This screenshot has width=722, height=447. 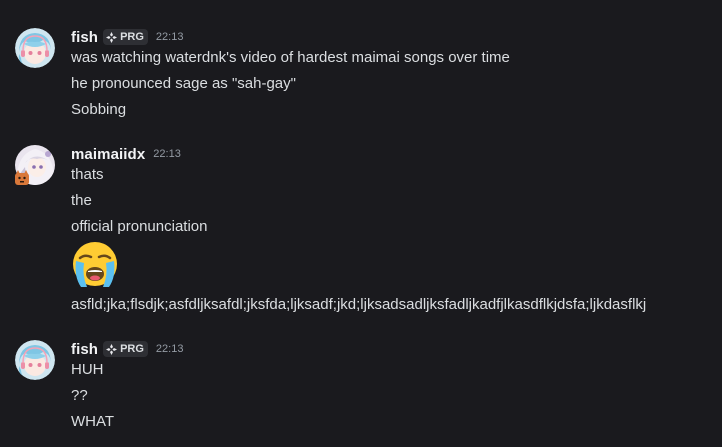 What do you see at coordinates (108, 154) in the screenshot?
I see `username: maimaiidx` at bounding box center [108, 154].